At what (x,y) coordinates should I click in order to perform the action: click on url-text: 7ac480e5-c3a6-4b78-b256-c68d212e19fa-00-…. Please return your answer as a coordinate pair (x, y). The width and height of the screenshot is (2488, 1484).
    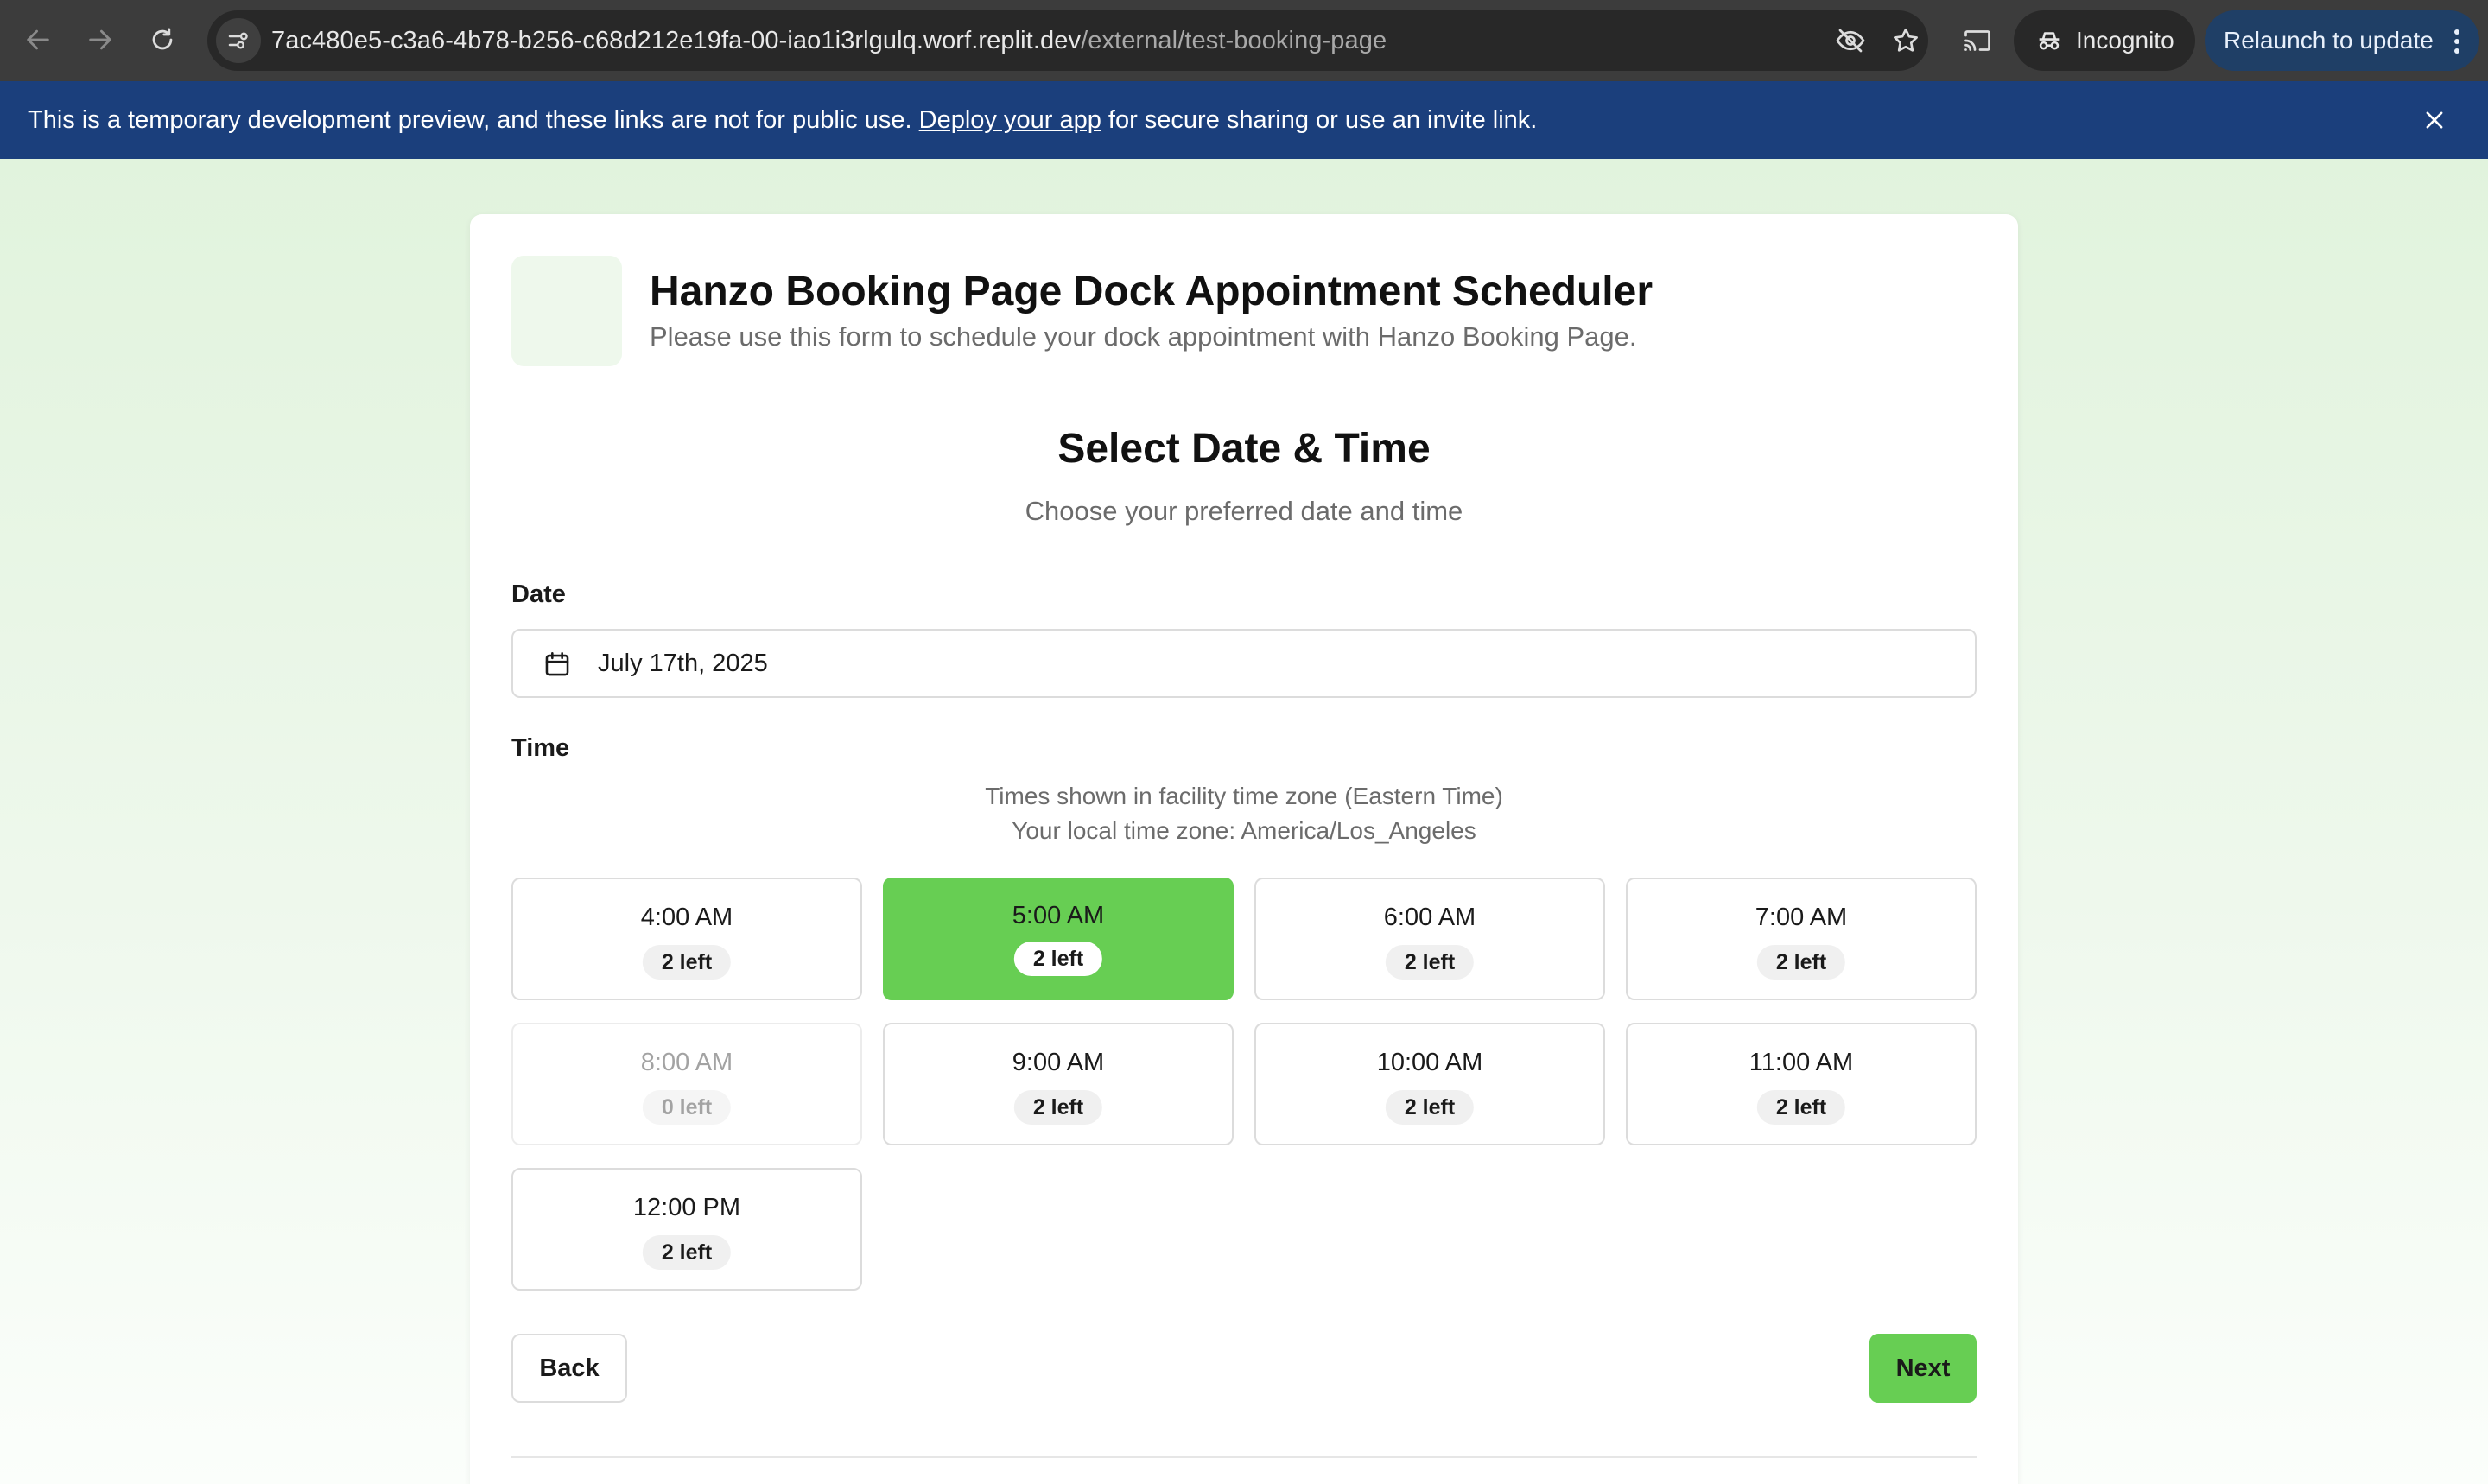
    Looking at the image, I should click on (829, 40).